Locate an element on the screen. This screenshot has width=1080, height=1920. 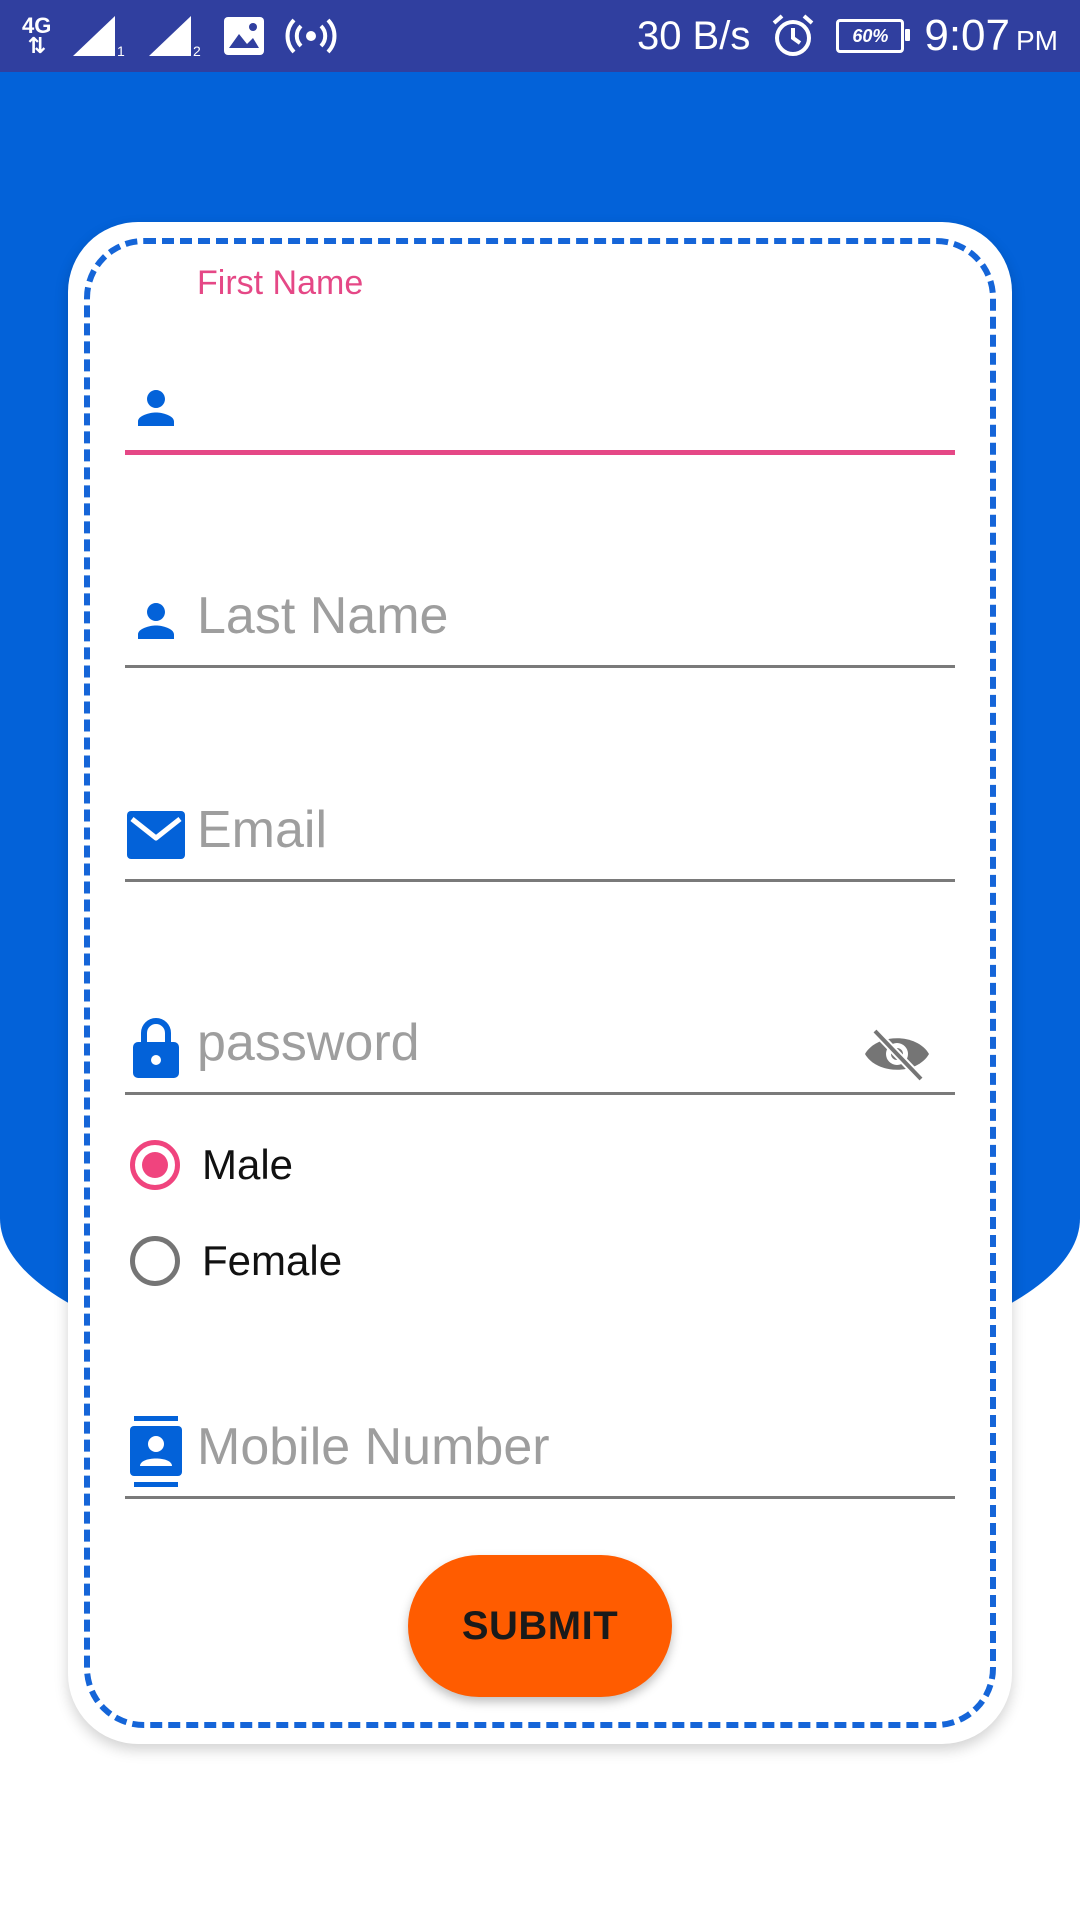
contact-icon is located at coordinates (156, 1451).